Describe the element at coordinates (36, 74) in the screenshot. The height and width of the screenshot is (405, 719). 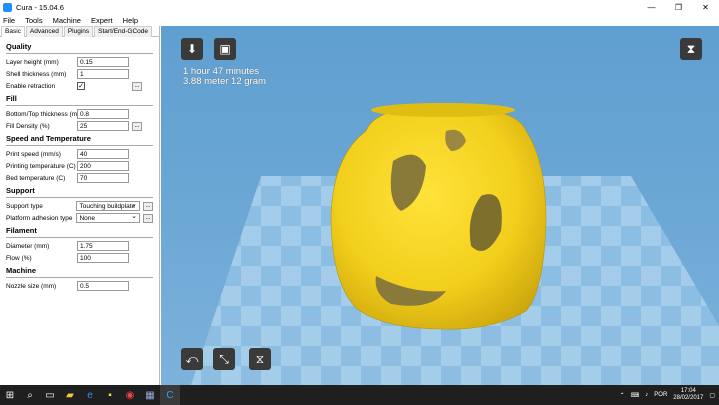
I see `field-label: Shell thickness (mm)` at that location.